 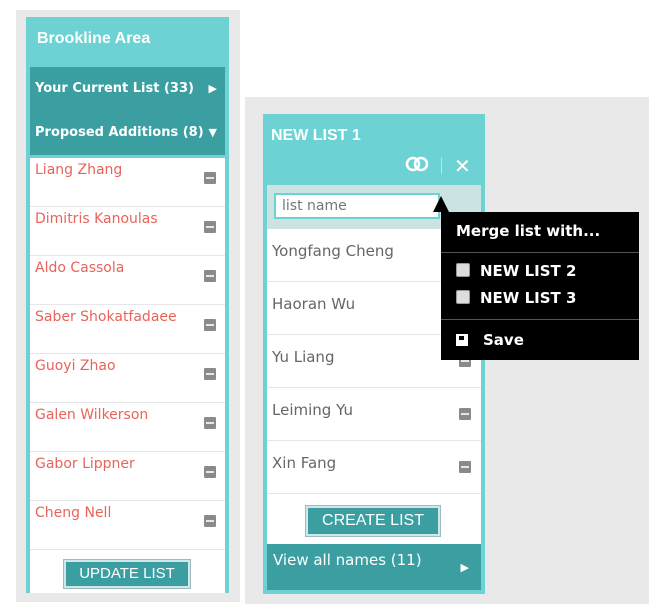 I want to click on list-item: Galen Wilkerson, so click(x=127, y=427).